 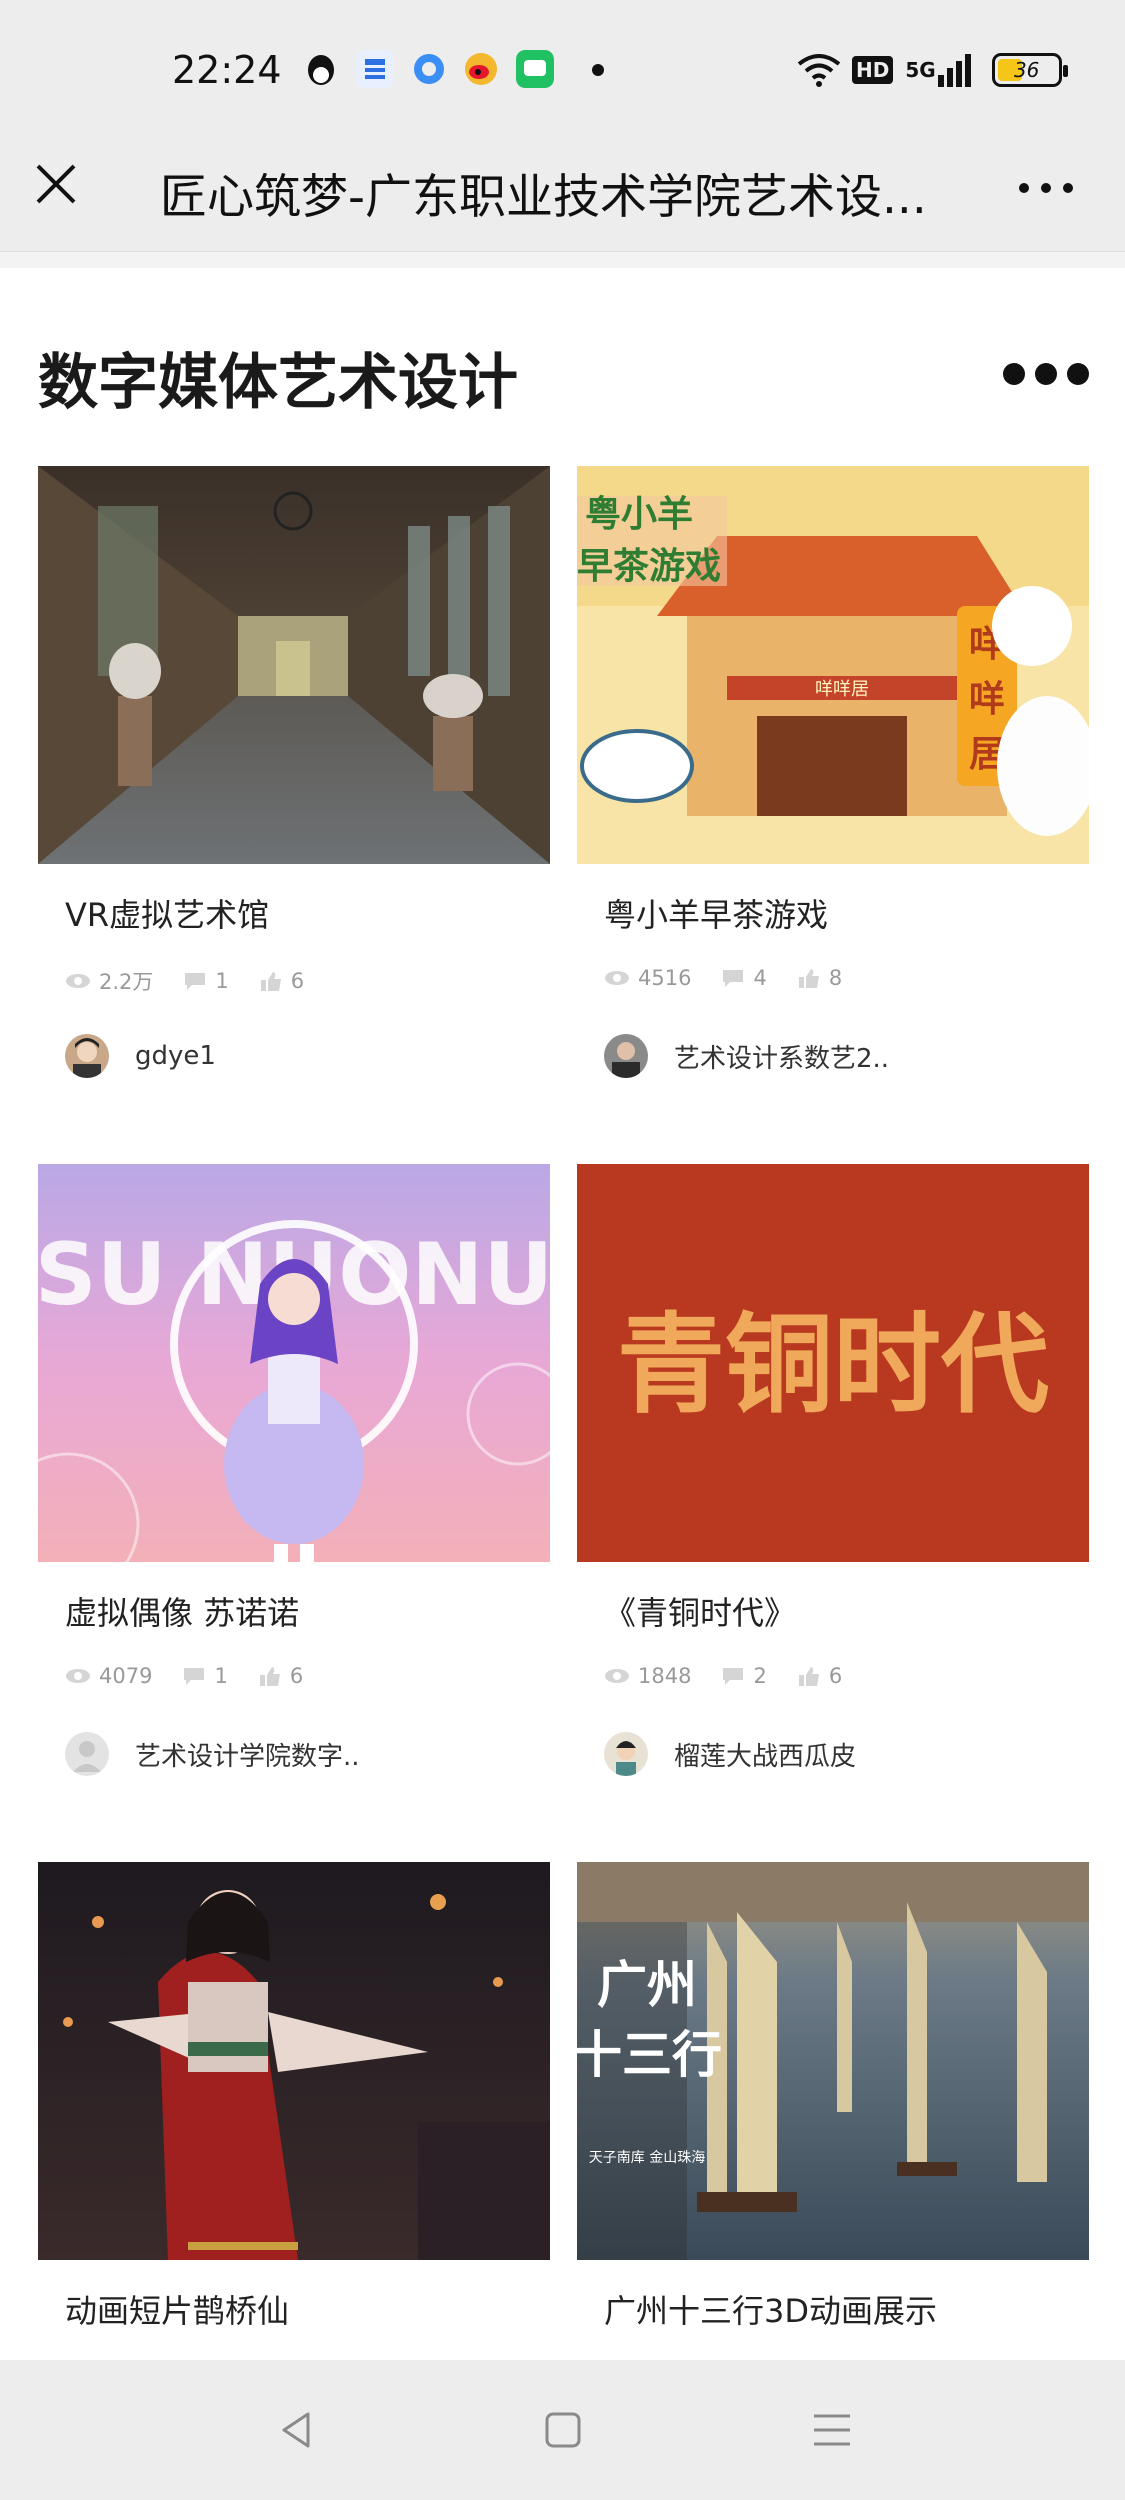 What do you see at coordinates (535, 69) in the screenshot?
I see `wechat-work-icon` at bounding box center [535, 69].